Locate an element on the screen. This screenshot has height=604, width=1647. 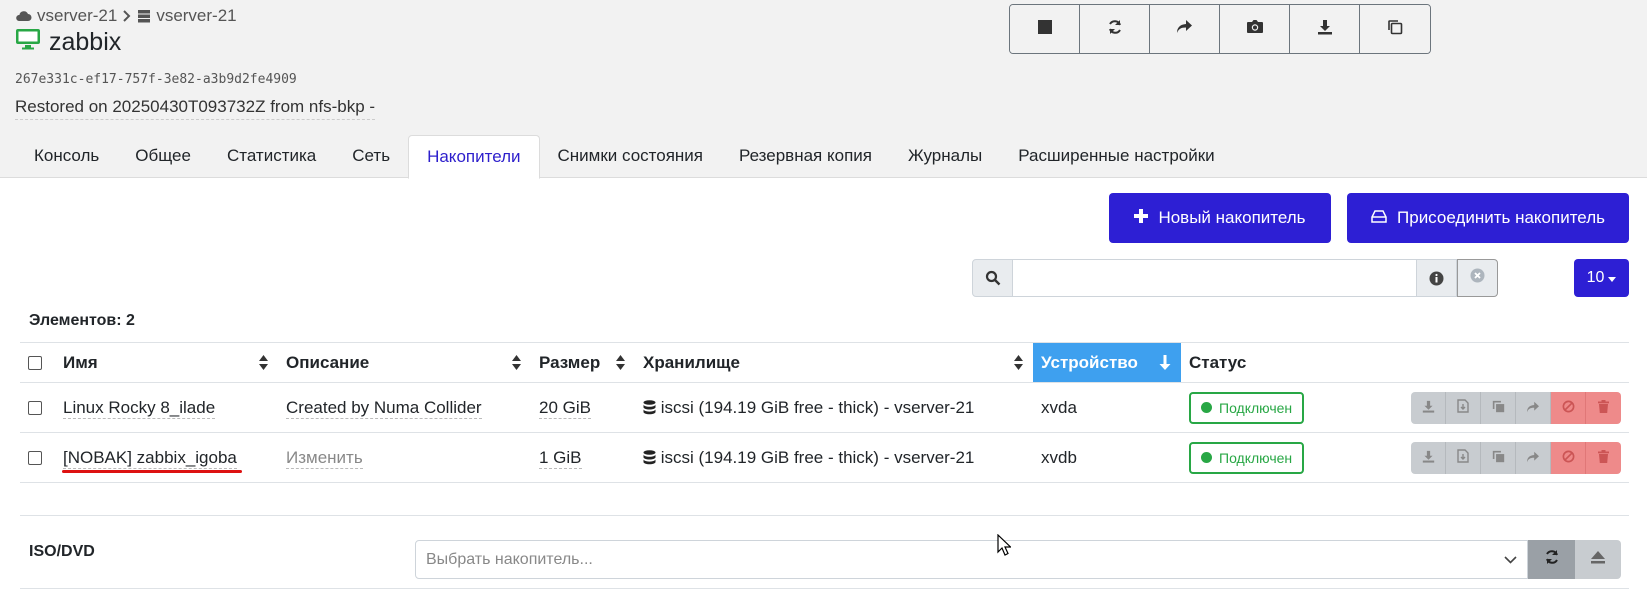
share-icon is located at coordinates (1533, 458).